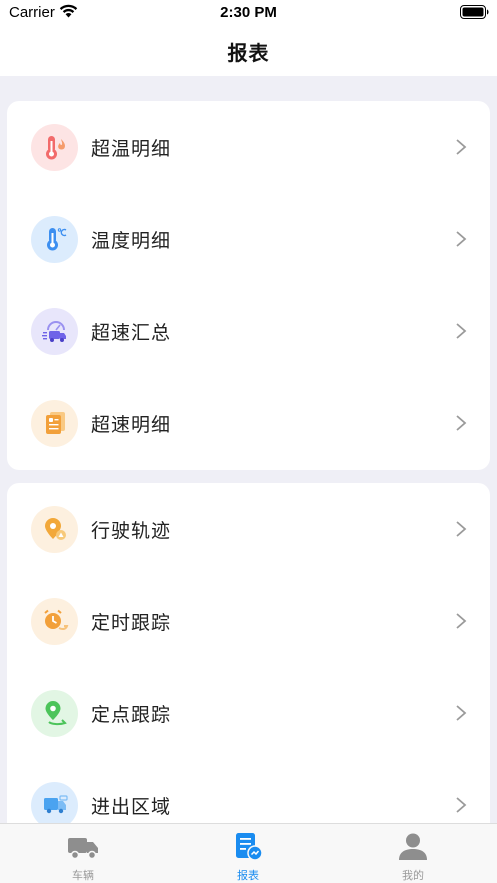 Image resolution: width=497 pixels, height=883 pixels. I want to click on page-title: 报表, so click(248, 52).